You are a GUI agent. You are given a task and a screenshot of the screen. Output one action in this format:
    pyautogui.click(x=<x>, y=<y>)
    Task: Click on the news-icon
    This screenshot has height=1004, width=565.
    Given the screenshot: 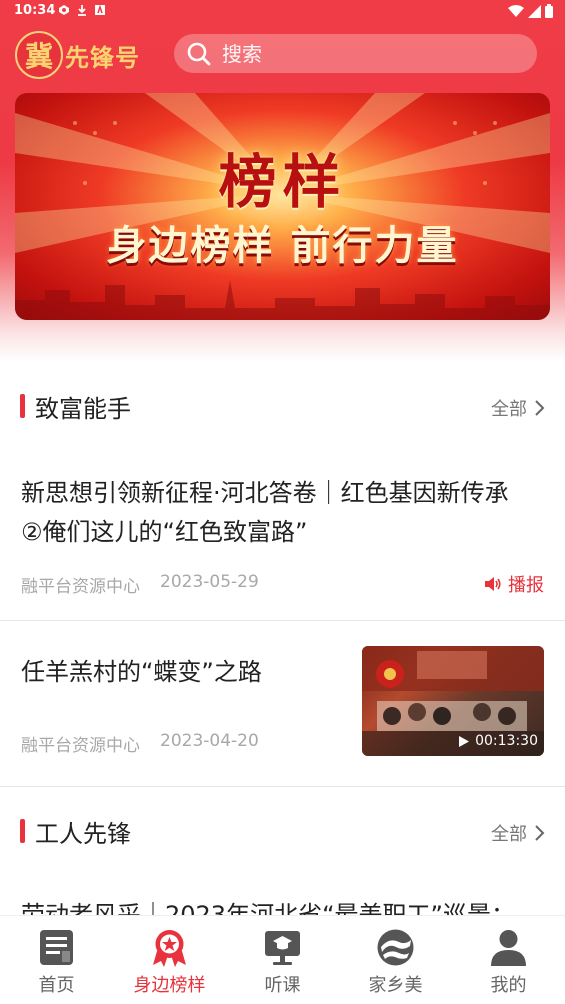 What is the action you would take?
    pyautogui.click(x=56, y=947)
    